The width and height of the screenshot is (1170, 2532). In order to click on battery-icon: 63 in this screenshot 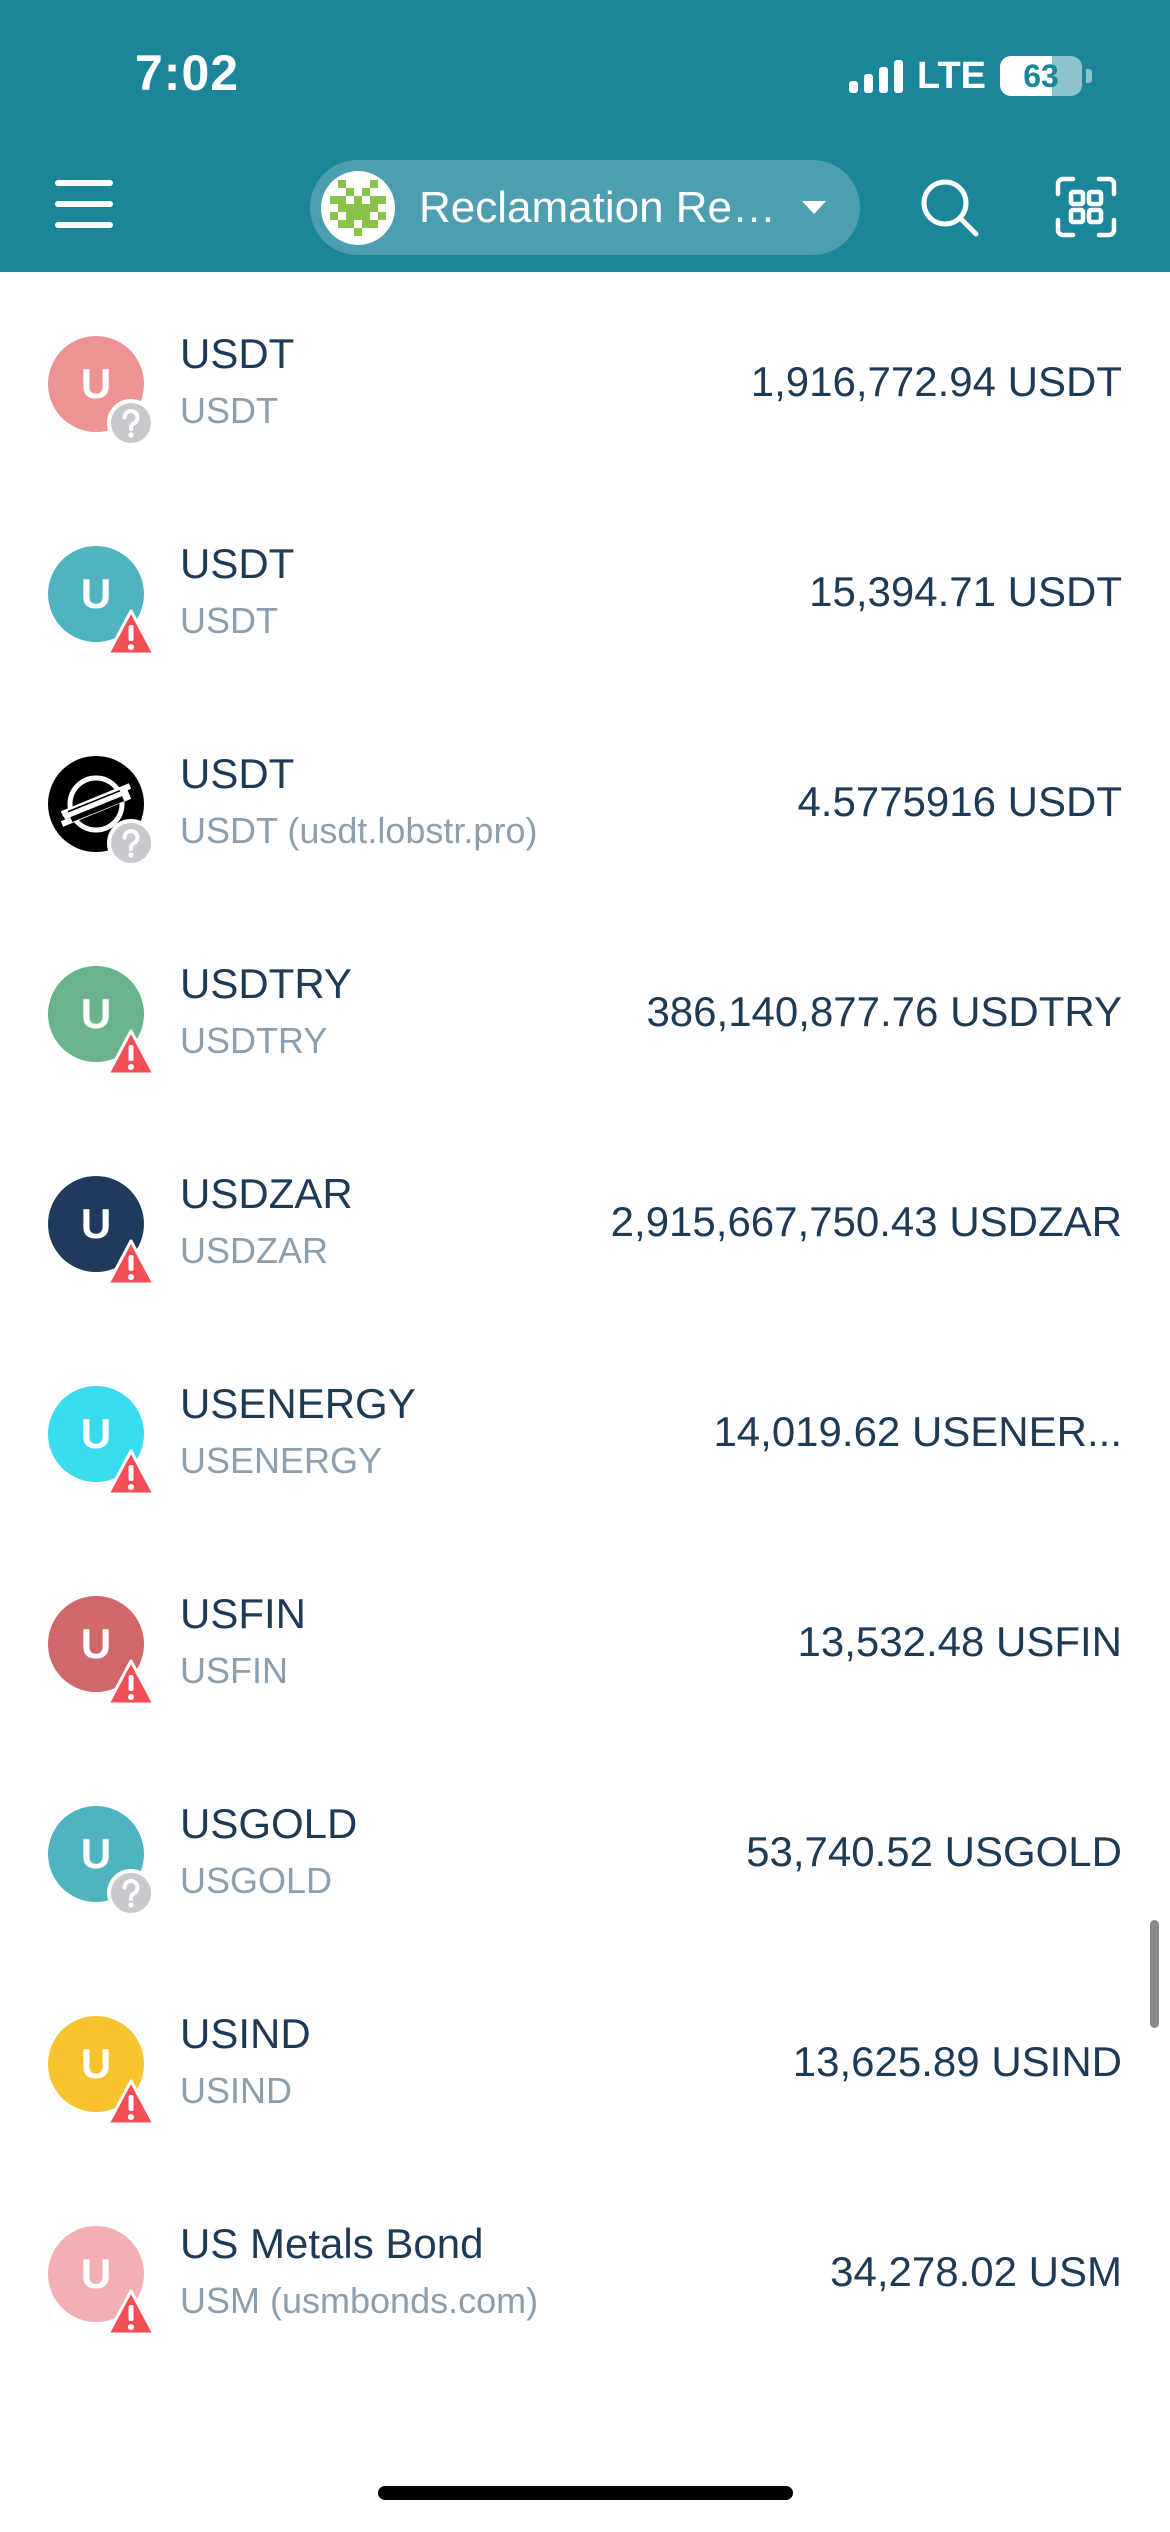, I will do `click(1041, 76)`.